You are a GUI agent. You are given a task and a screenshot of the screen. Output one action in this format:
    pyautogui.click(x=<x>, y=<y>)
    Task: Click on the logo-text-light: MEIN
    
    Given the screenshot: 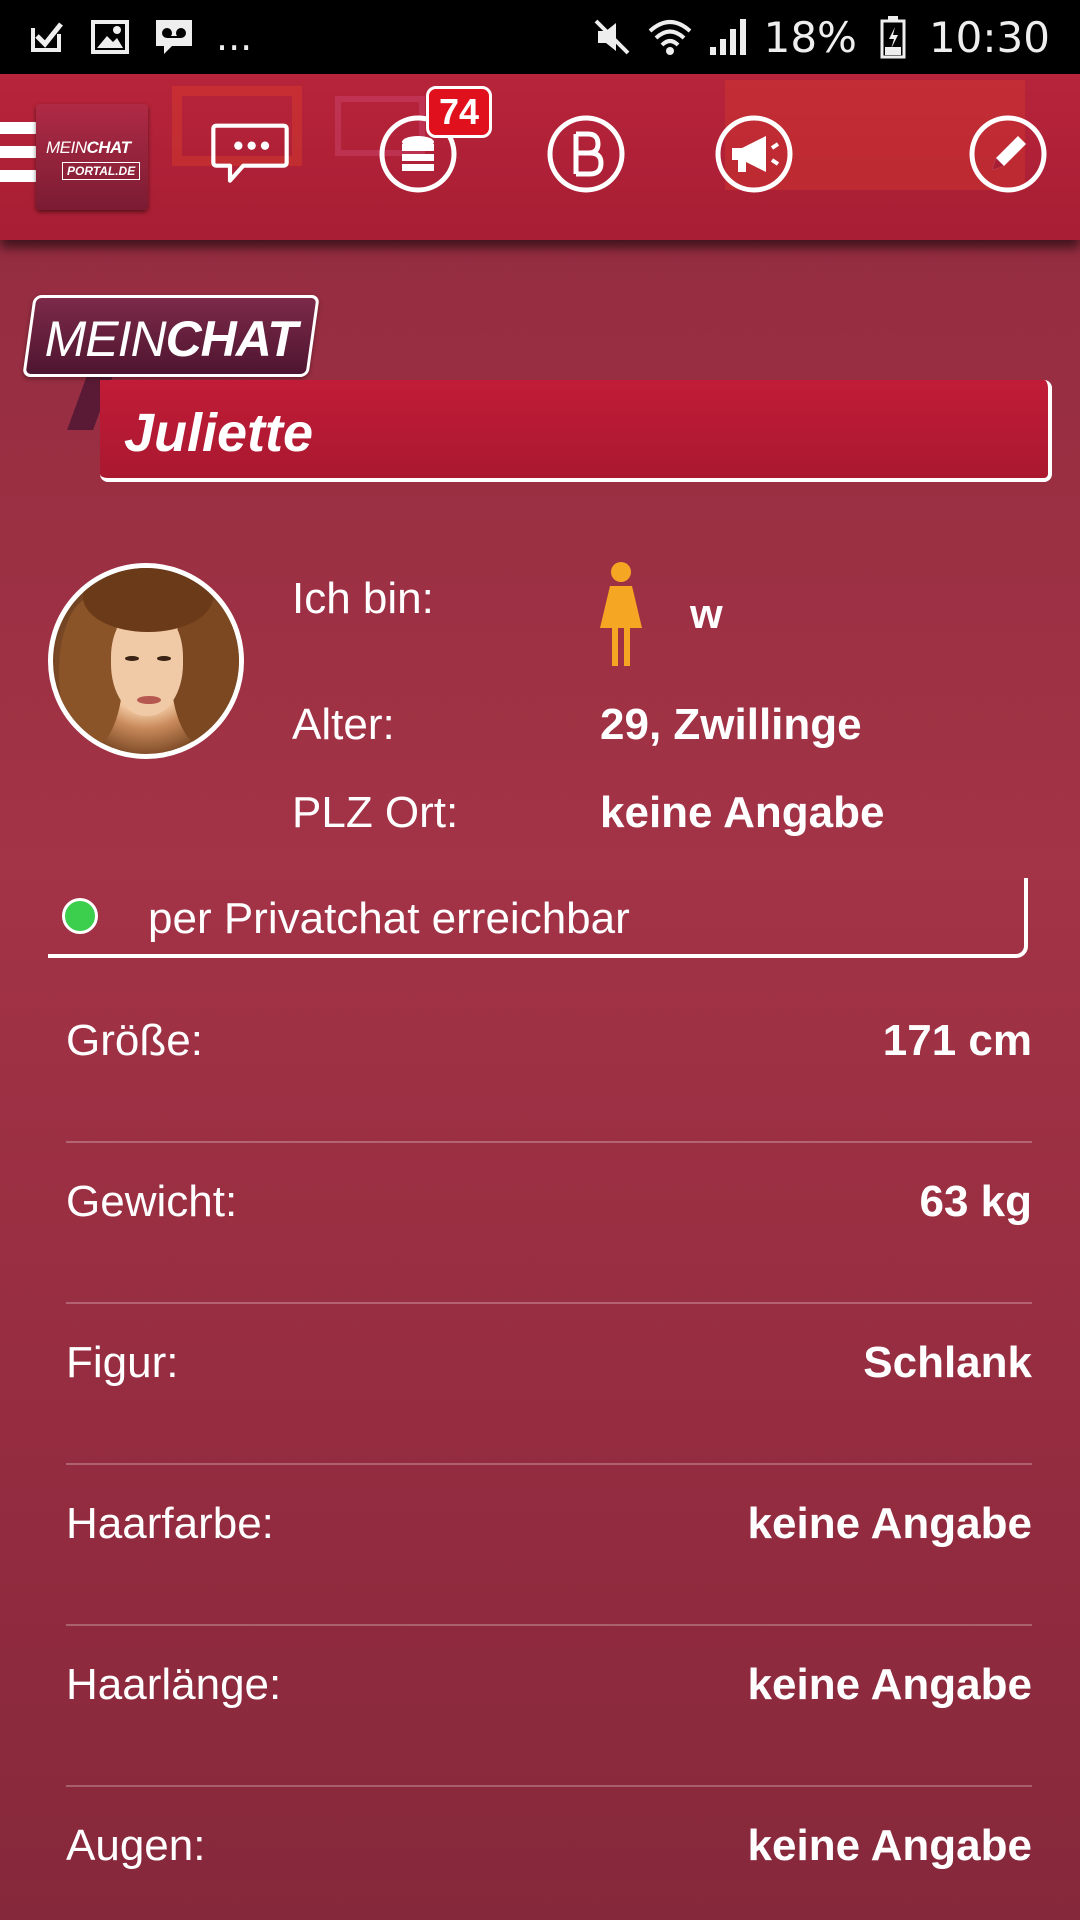 What is the action you would take?
    pyautogui.click(x=66, y=147)
    